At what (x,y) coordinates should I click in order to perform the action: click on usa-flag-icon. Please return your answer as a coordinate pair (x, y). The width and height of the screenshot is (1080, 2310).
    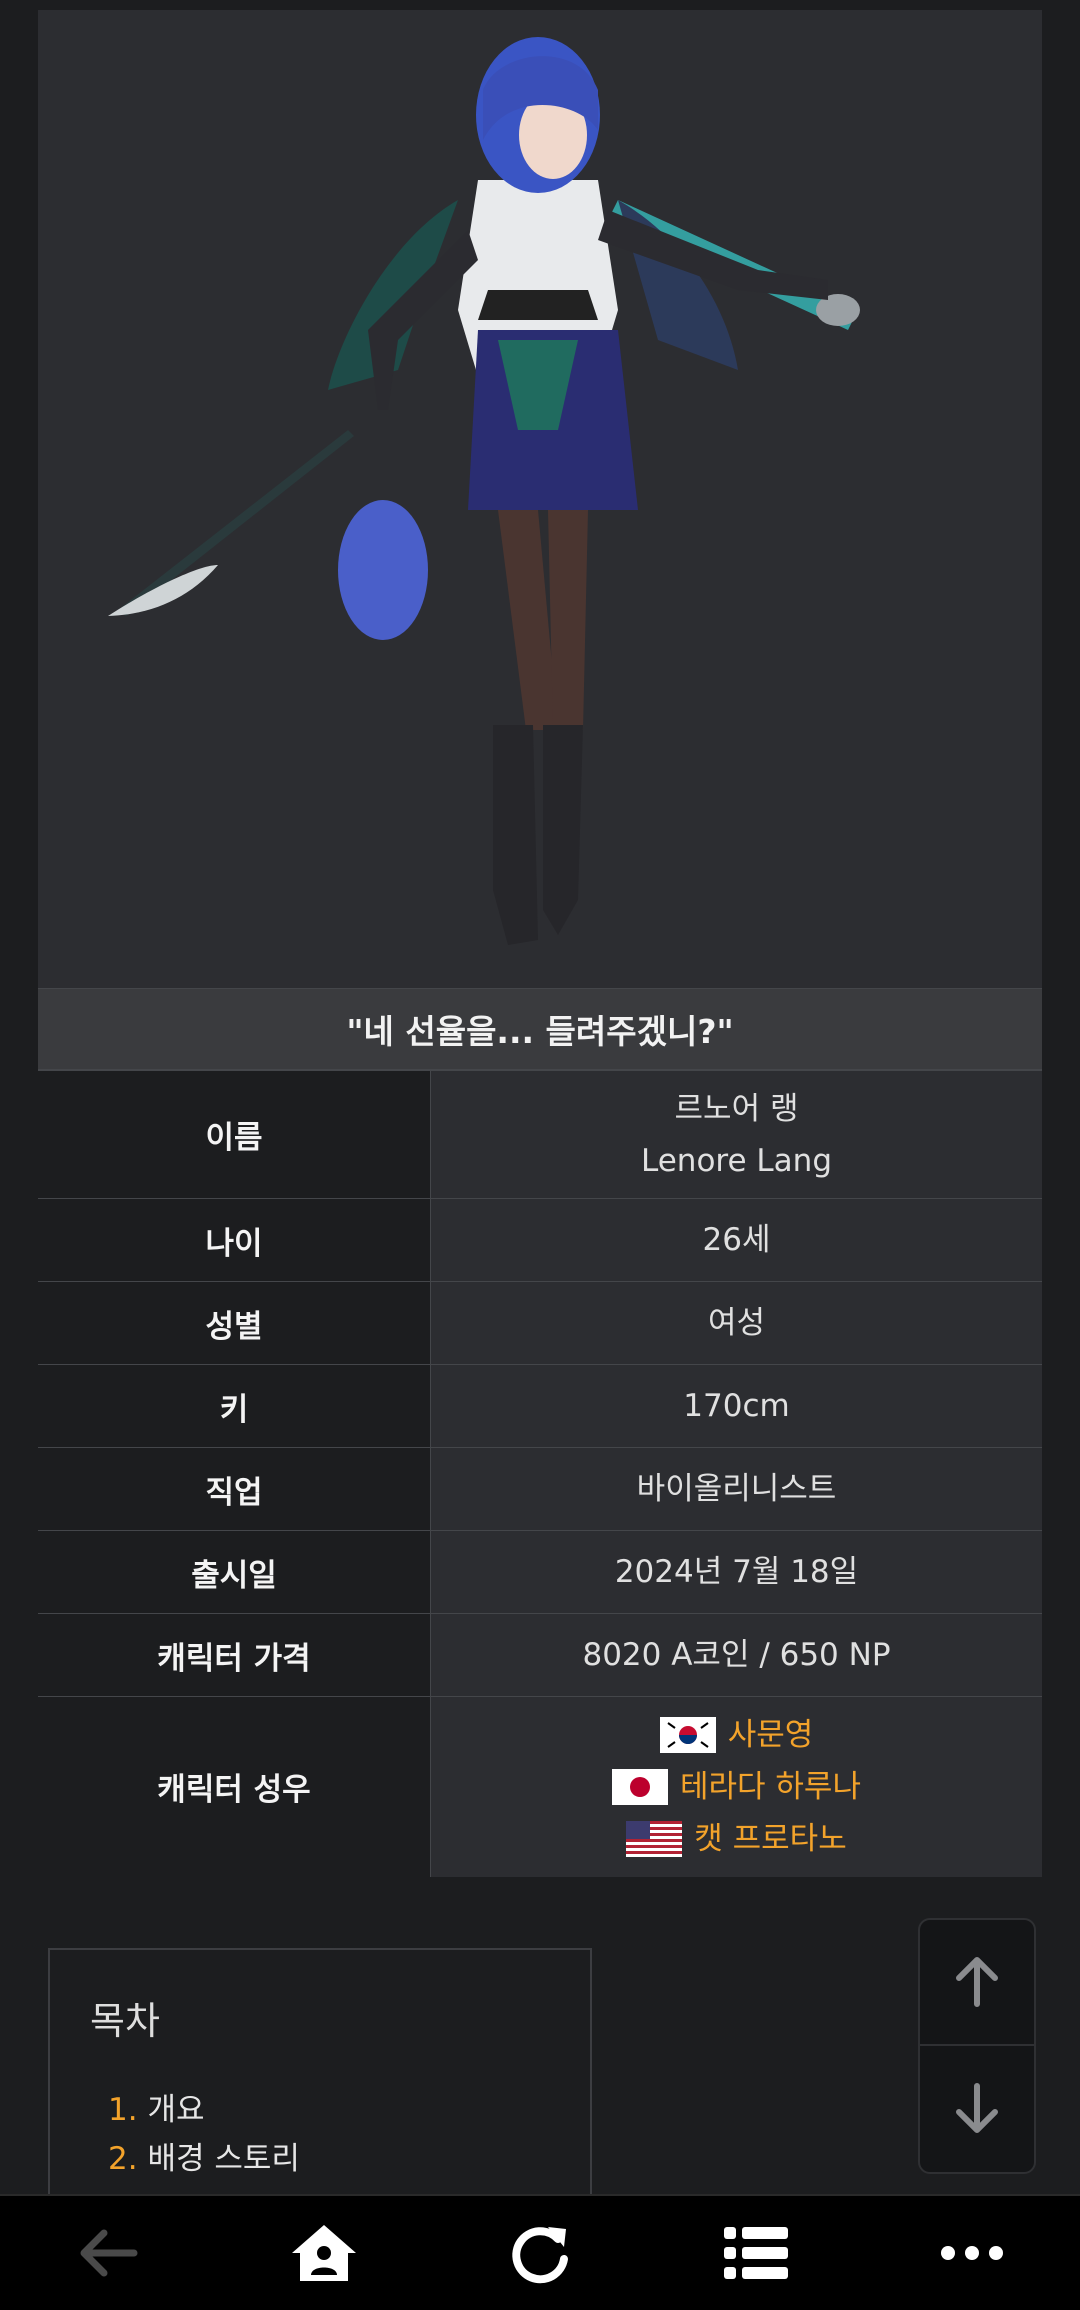
    Looking at the image, I should click on (654, 1838).